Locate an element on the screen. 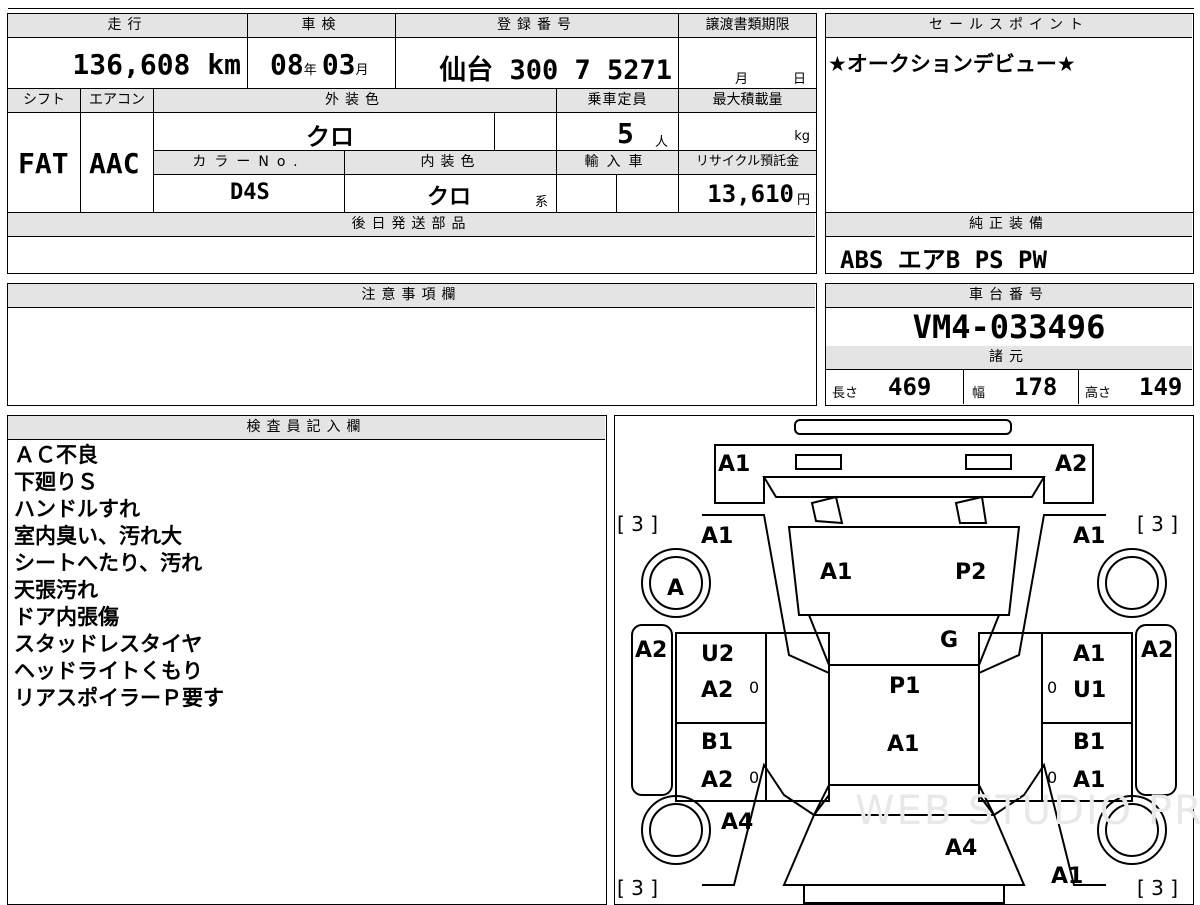  color-no-header: カラーNo. is located at coordinates (249, 163).